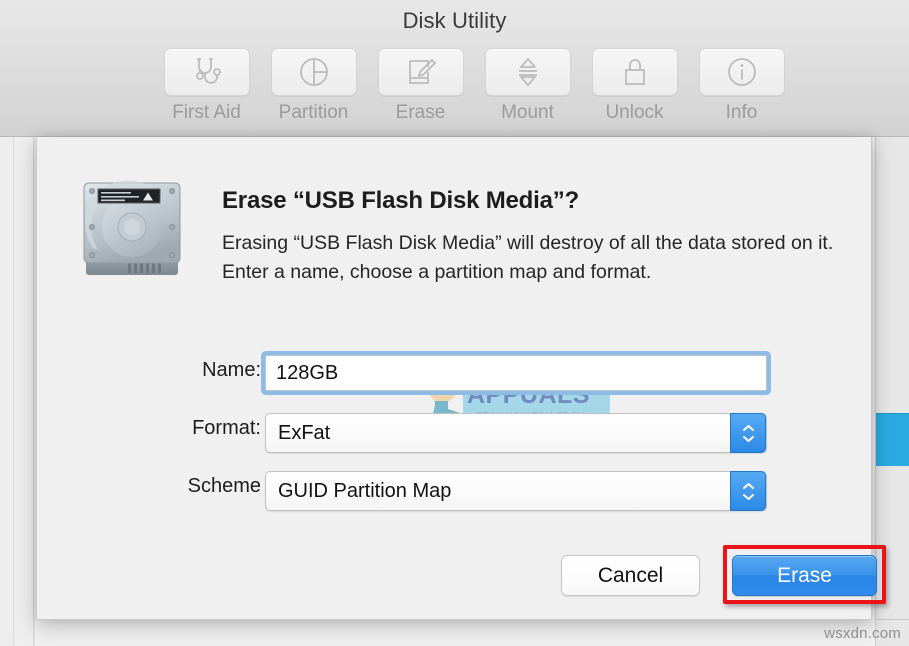  I want to click on name-input, so click(516, 373).